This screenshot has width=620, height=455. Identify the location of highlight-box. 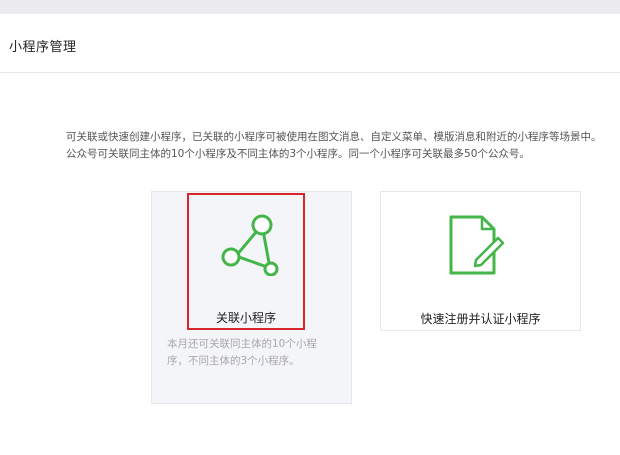
(246, 261).